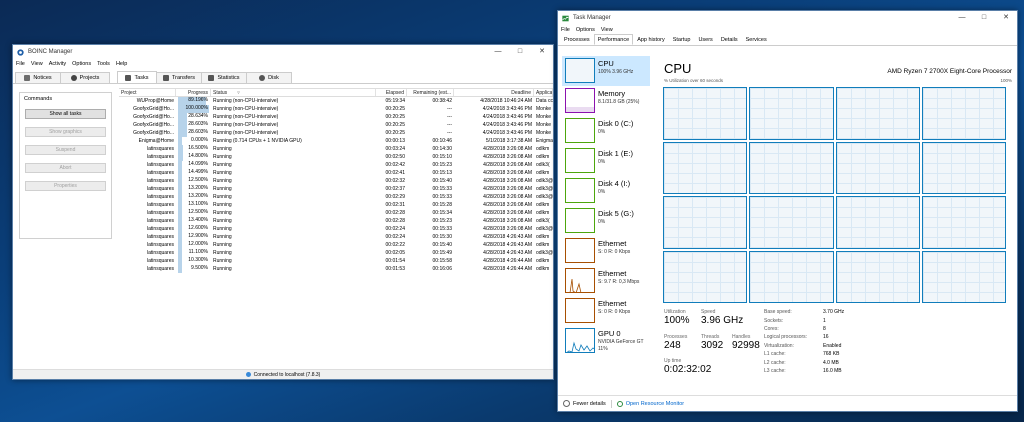 This screenshot has width=1024, height=422. I want to click on task-elapsed: 00:02:41, so click(395, 173).